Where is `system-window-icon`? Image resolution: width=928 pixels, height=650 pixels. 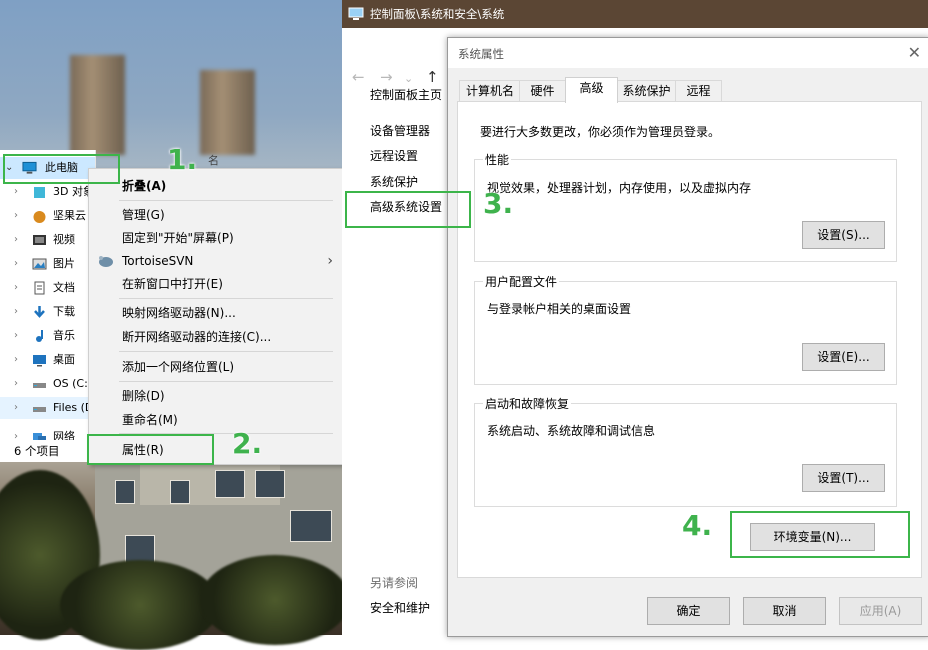
system-window-icon is located at coordinates (356, 13).